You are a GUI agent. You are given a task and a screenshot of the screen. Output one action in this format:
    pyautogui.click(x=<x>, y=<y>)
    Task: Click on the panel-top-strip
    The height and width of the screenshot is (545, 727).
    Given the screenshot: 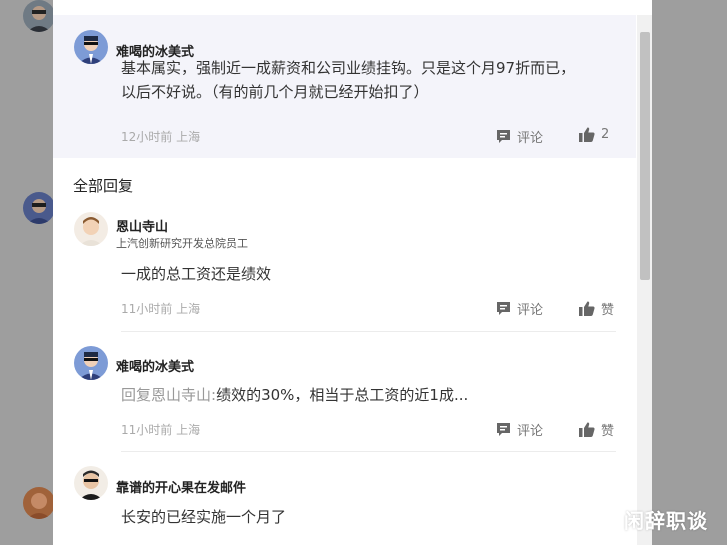 What is the action you would take?
    pyautogui.click(x=344, y=7)
    